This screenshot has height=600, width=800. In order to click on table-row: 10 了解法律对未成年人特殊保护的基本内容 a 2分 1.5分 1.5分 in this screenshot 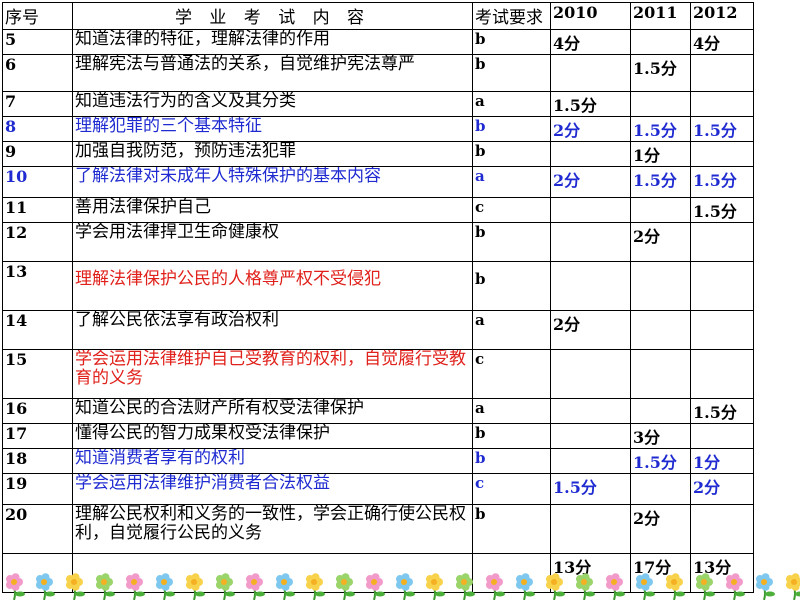, I will do `click(378, 182)`.